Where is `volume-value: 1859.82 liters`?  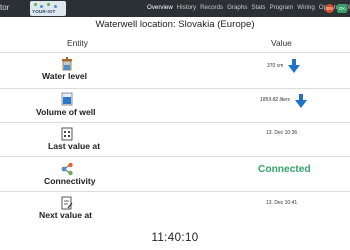
volume-value: 1859.82 liters is located at coordinates (275, 100).